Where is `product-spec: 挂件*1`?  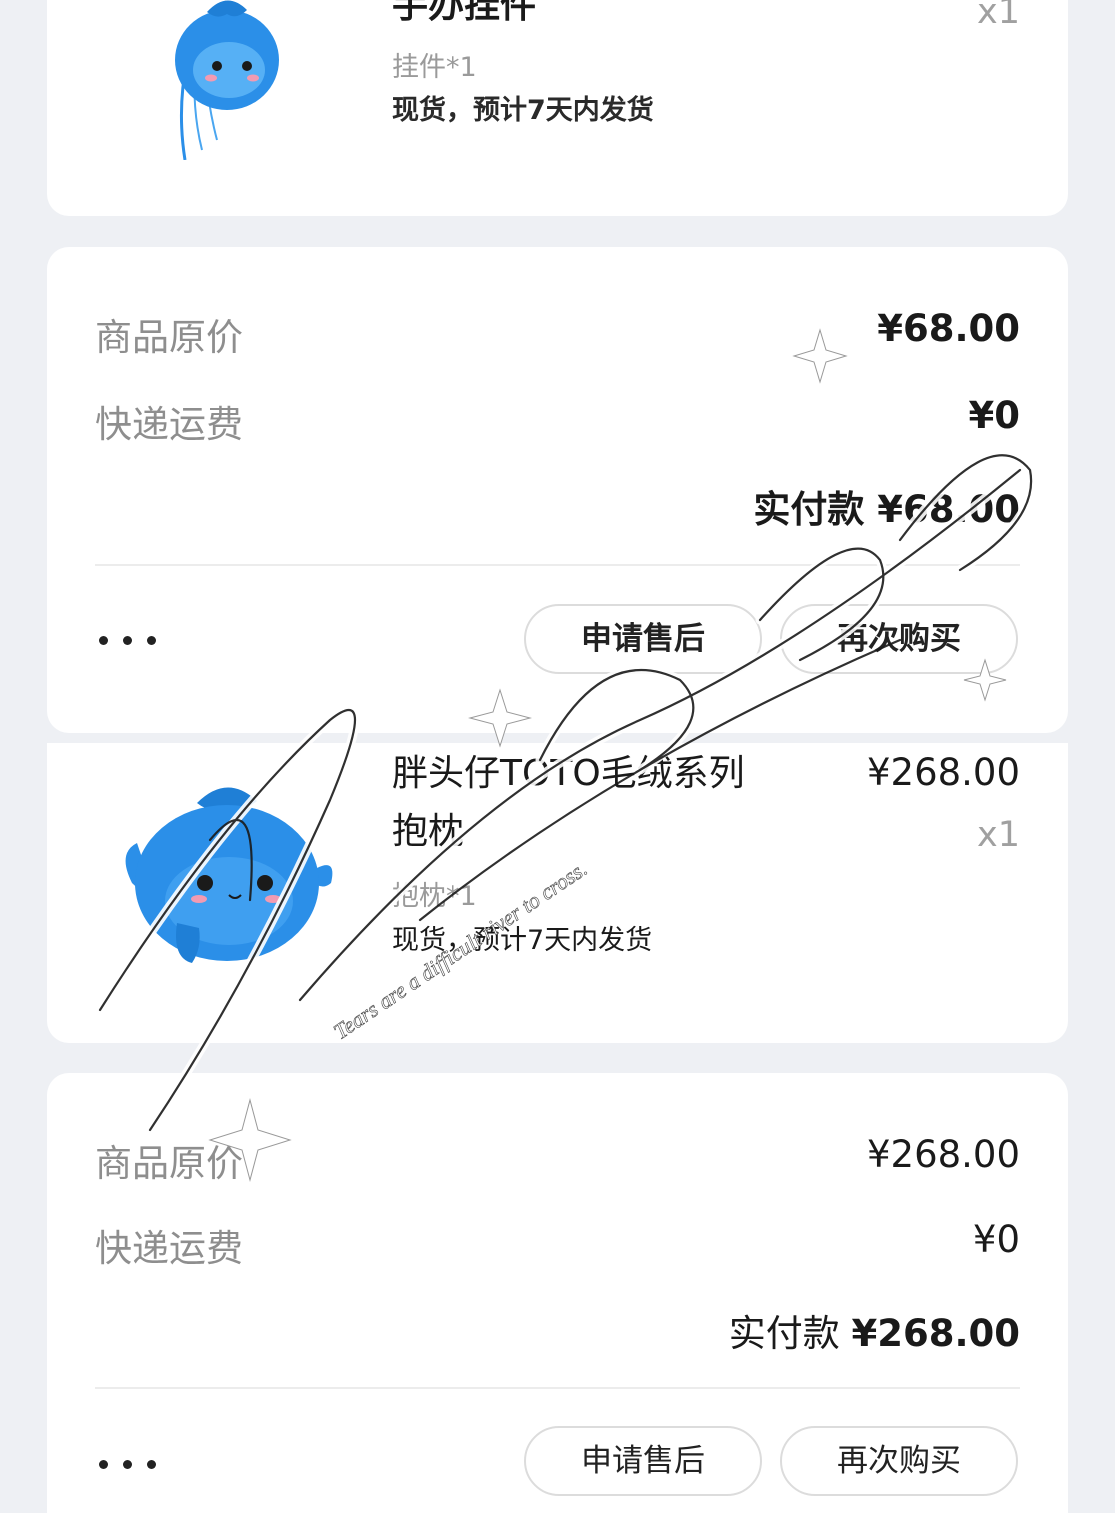 product-spec: 挂件*1 is located at coordinates (434, 67).